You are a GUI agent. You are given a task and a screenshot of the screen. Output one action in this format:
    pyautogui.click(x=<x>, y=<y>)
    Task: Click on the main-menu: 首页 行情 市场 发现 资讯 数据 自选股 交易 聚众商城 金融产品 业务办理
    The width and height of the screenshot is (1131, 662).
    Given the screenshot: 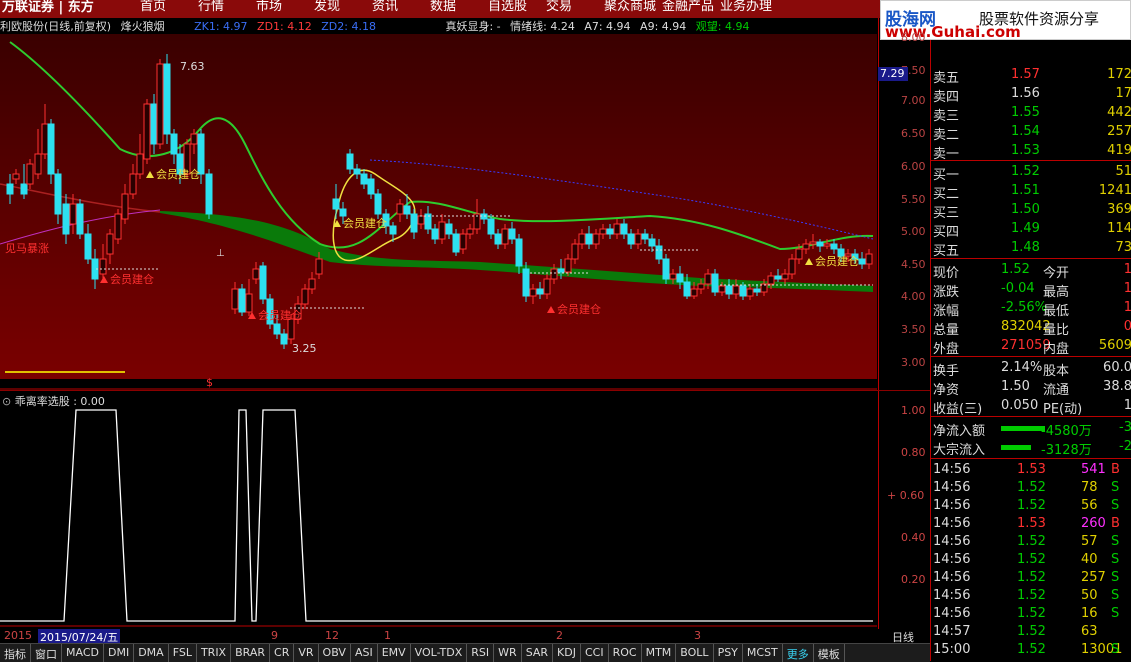 What is the action you would take?
    pyautogui.click(x=459, y=7)
    